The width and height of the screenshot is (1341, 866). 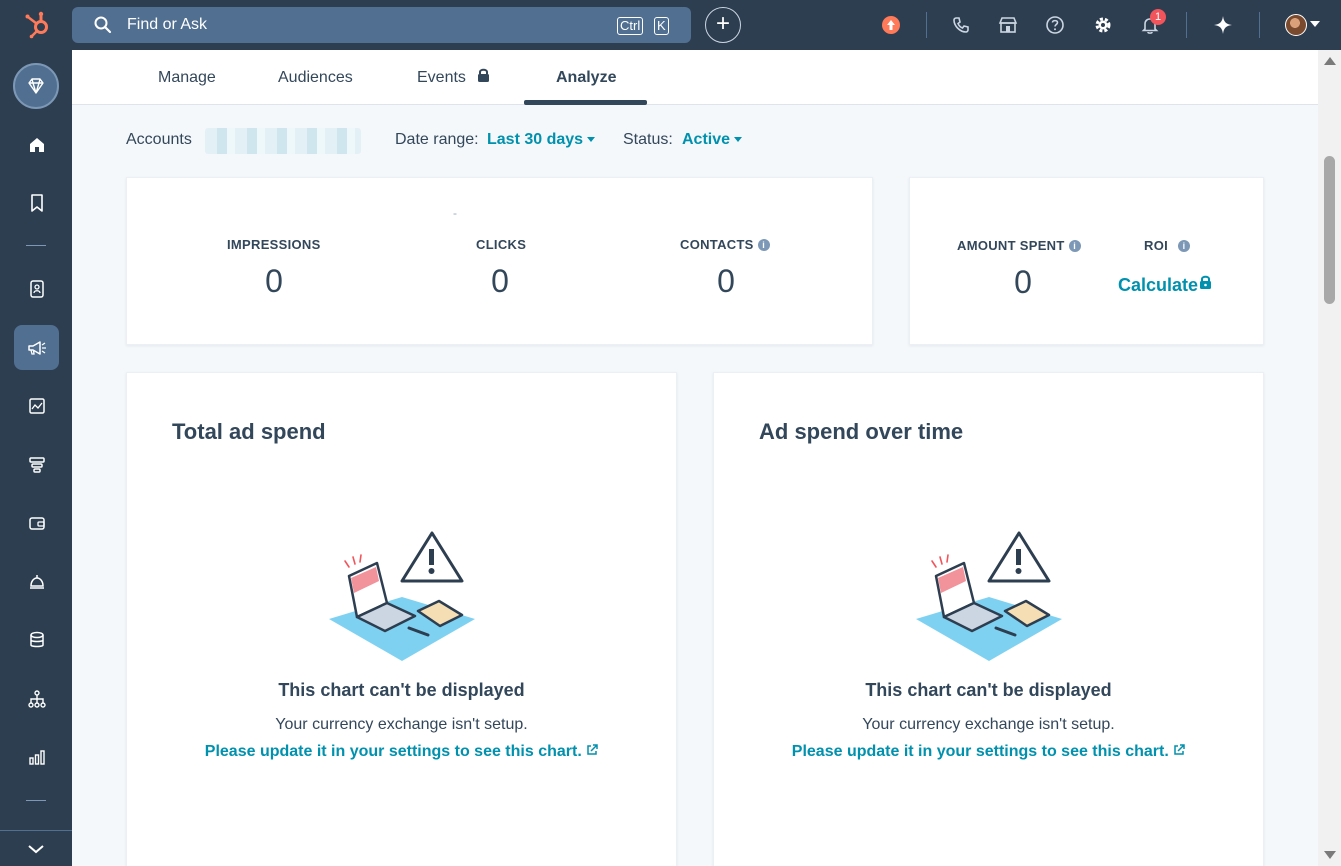 What do you see at coordinates (283, 141) in the screenshot?
I see `accounts-selector` at bounding box center [283, 141].